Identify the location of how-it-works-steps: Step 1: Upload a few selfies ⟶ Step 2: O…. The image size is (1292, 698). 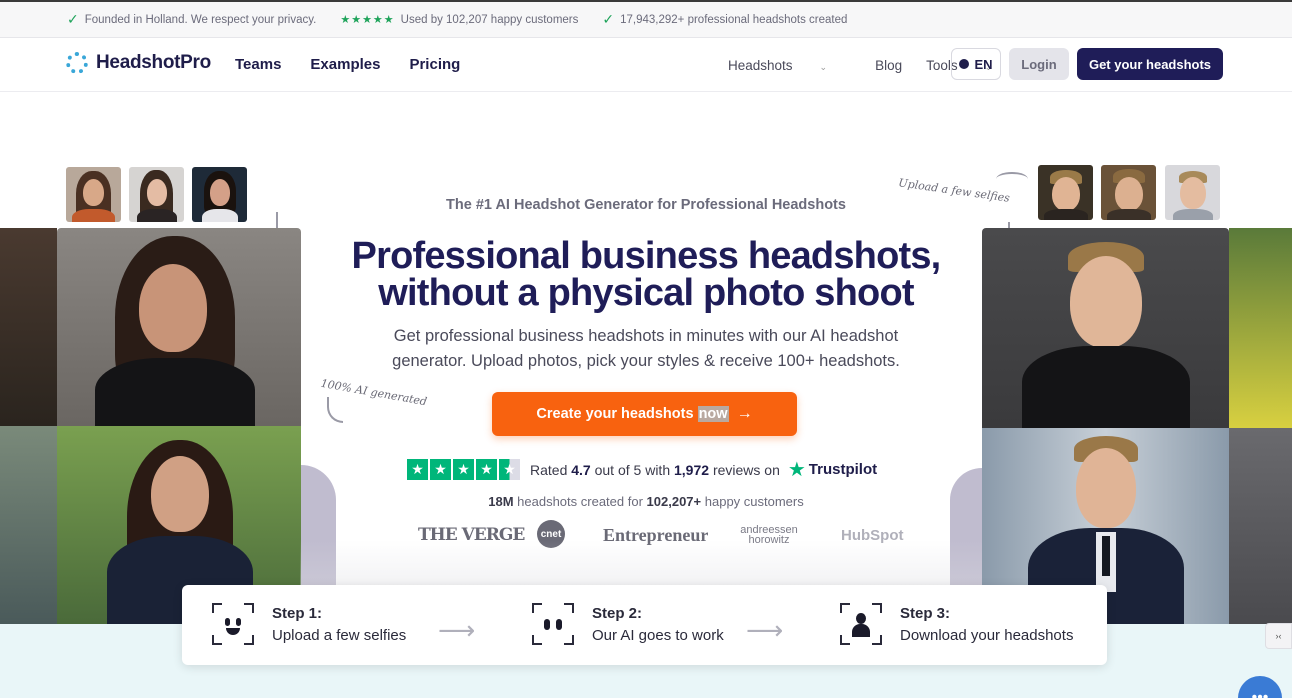
(644, 625).